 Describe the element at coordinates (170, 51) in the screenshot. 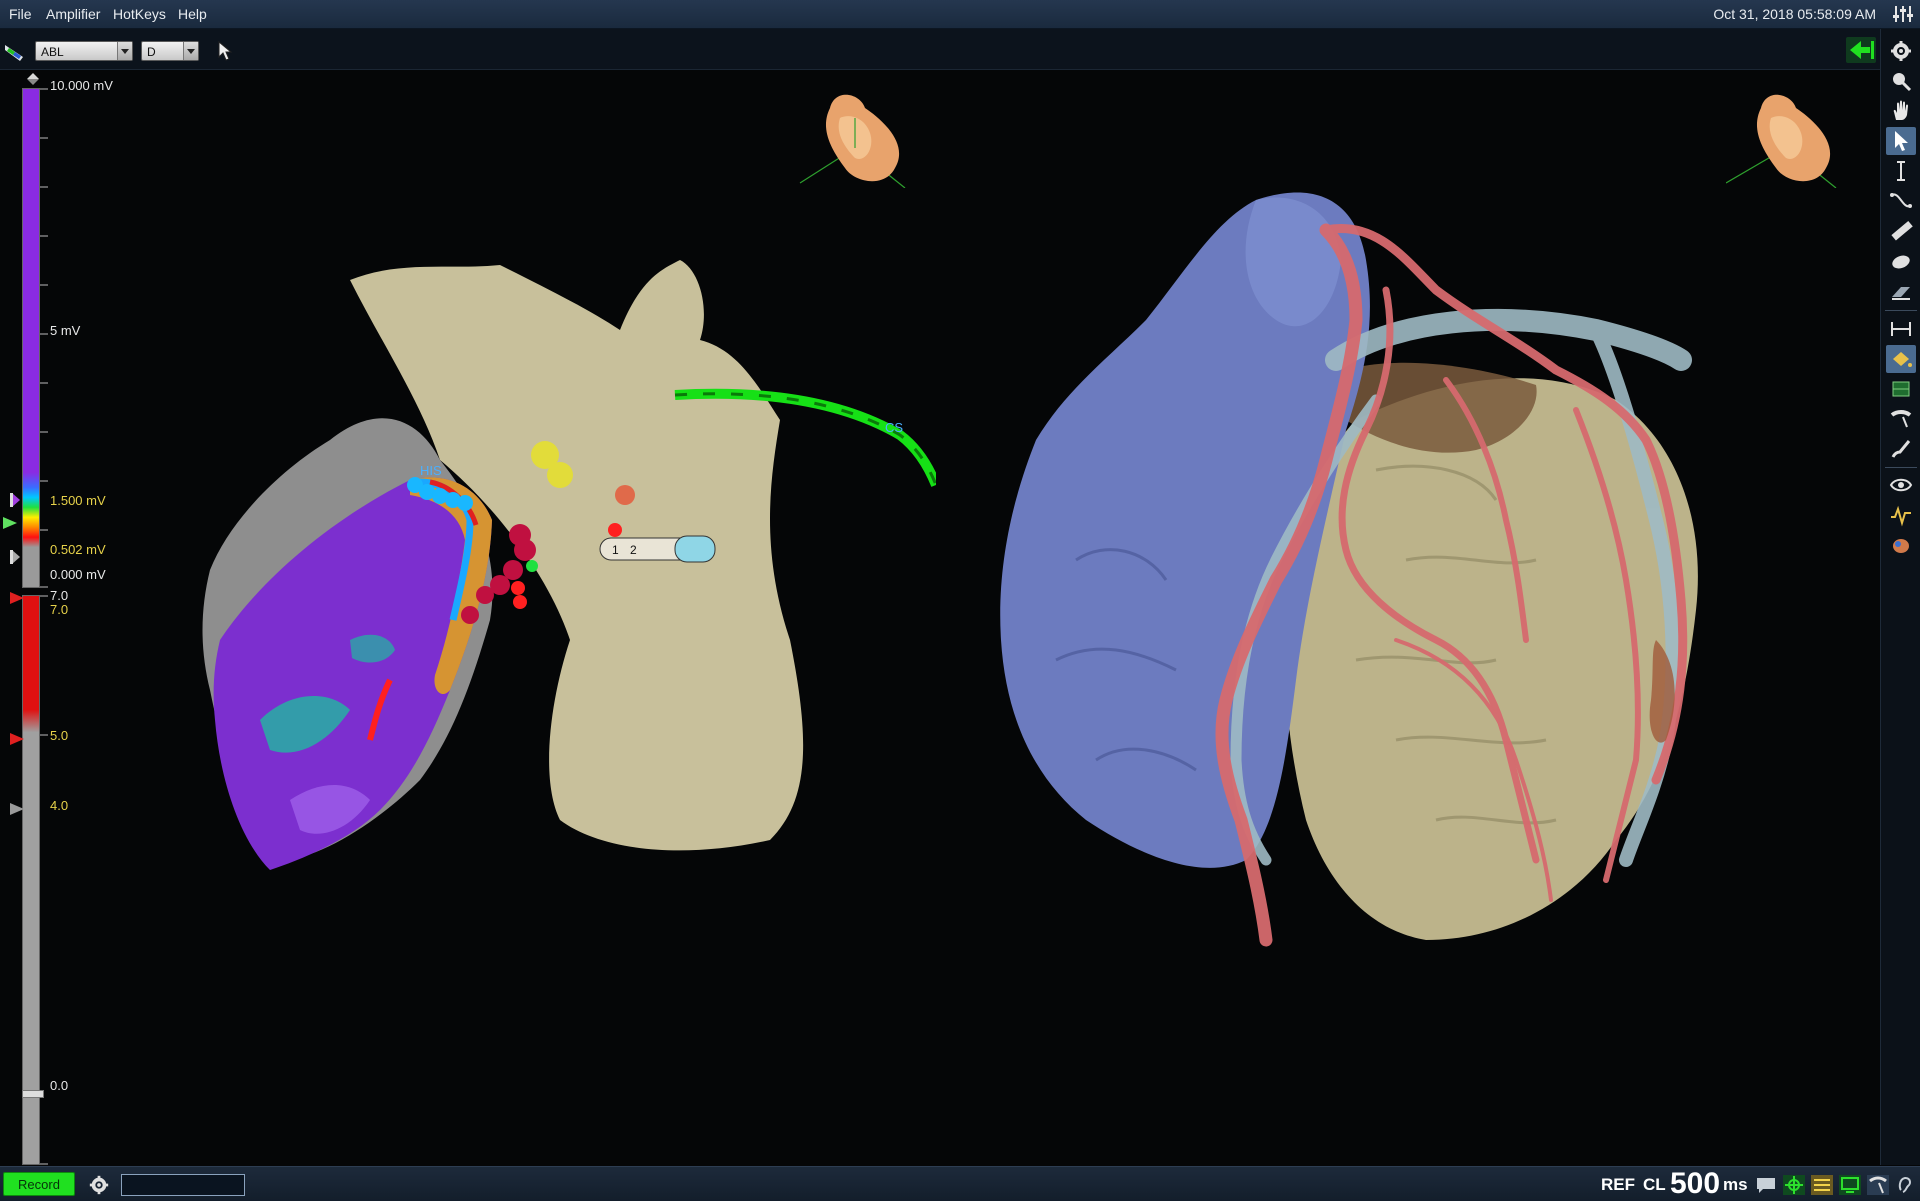

I see `mode-select: D` at that location.